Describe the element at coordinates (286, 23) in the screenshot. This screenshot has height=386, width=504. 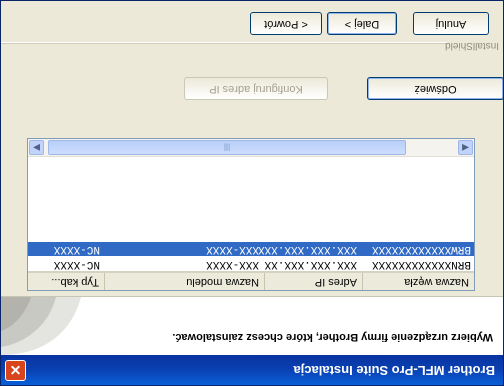
I see `back-button: < Powrót` at that location.